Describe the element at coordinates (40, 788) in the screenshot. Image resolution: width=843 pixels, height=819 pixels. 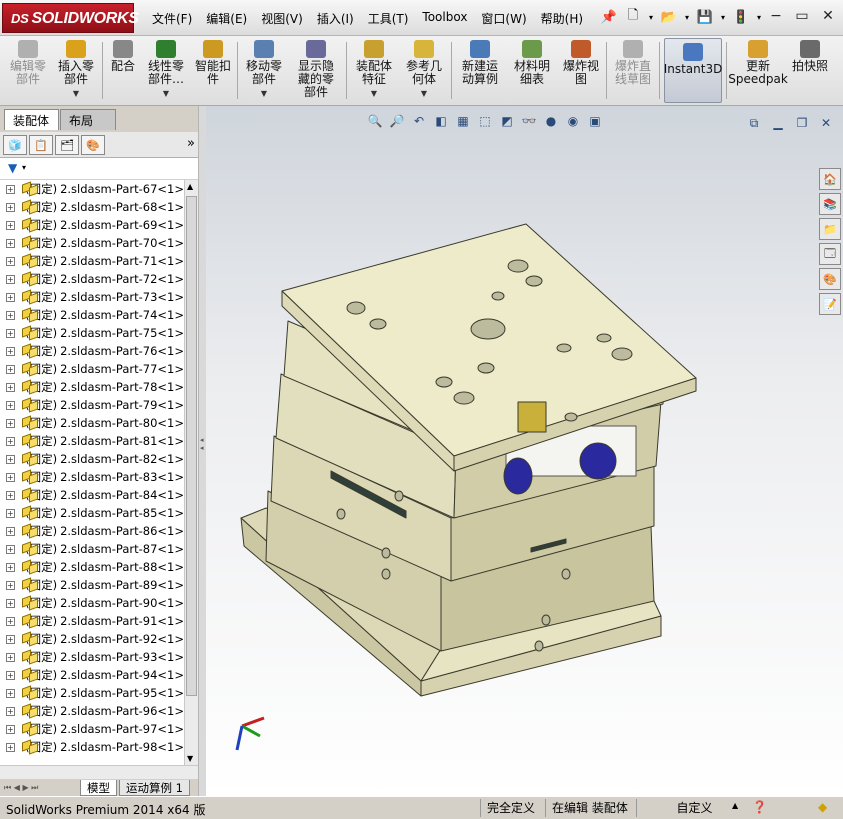
I see `tab-nav-arrows: ⏮ ◀ ▶ ⏭` at that location.